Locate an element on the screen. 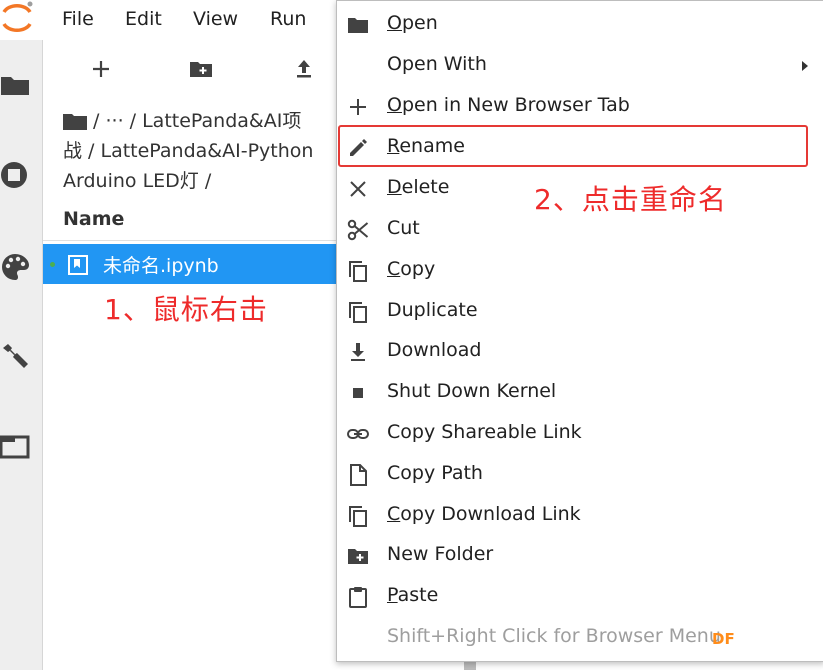  menu-item-label: Paste is located at coordinates (413, 595).